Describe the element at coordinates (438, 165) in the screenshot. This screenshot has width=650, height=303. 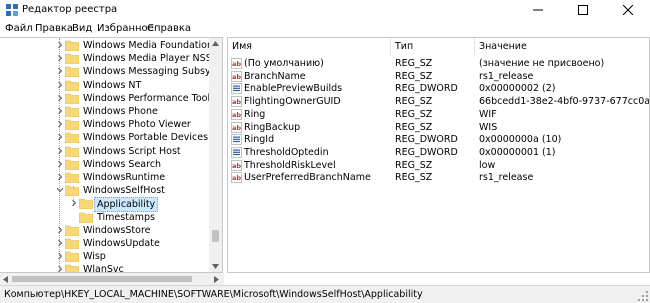
I see `value-row: ab ThresholdRiskLevel REG_SZ low` at that location.